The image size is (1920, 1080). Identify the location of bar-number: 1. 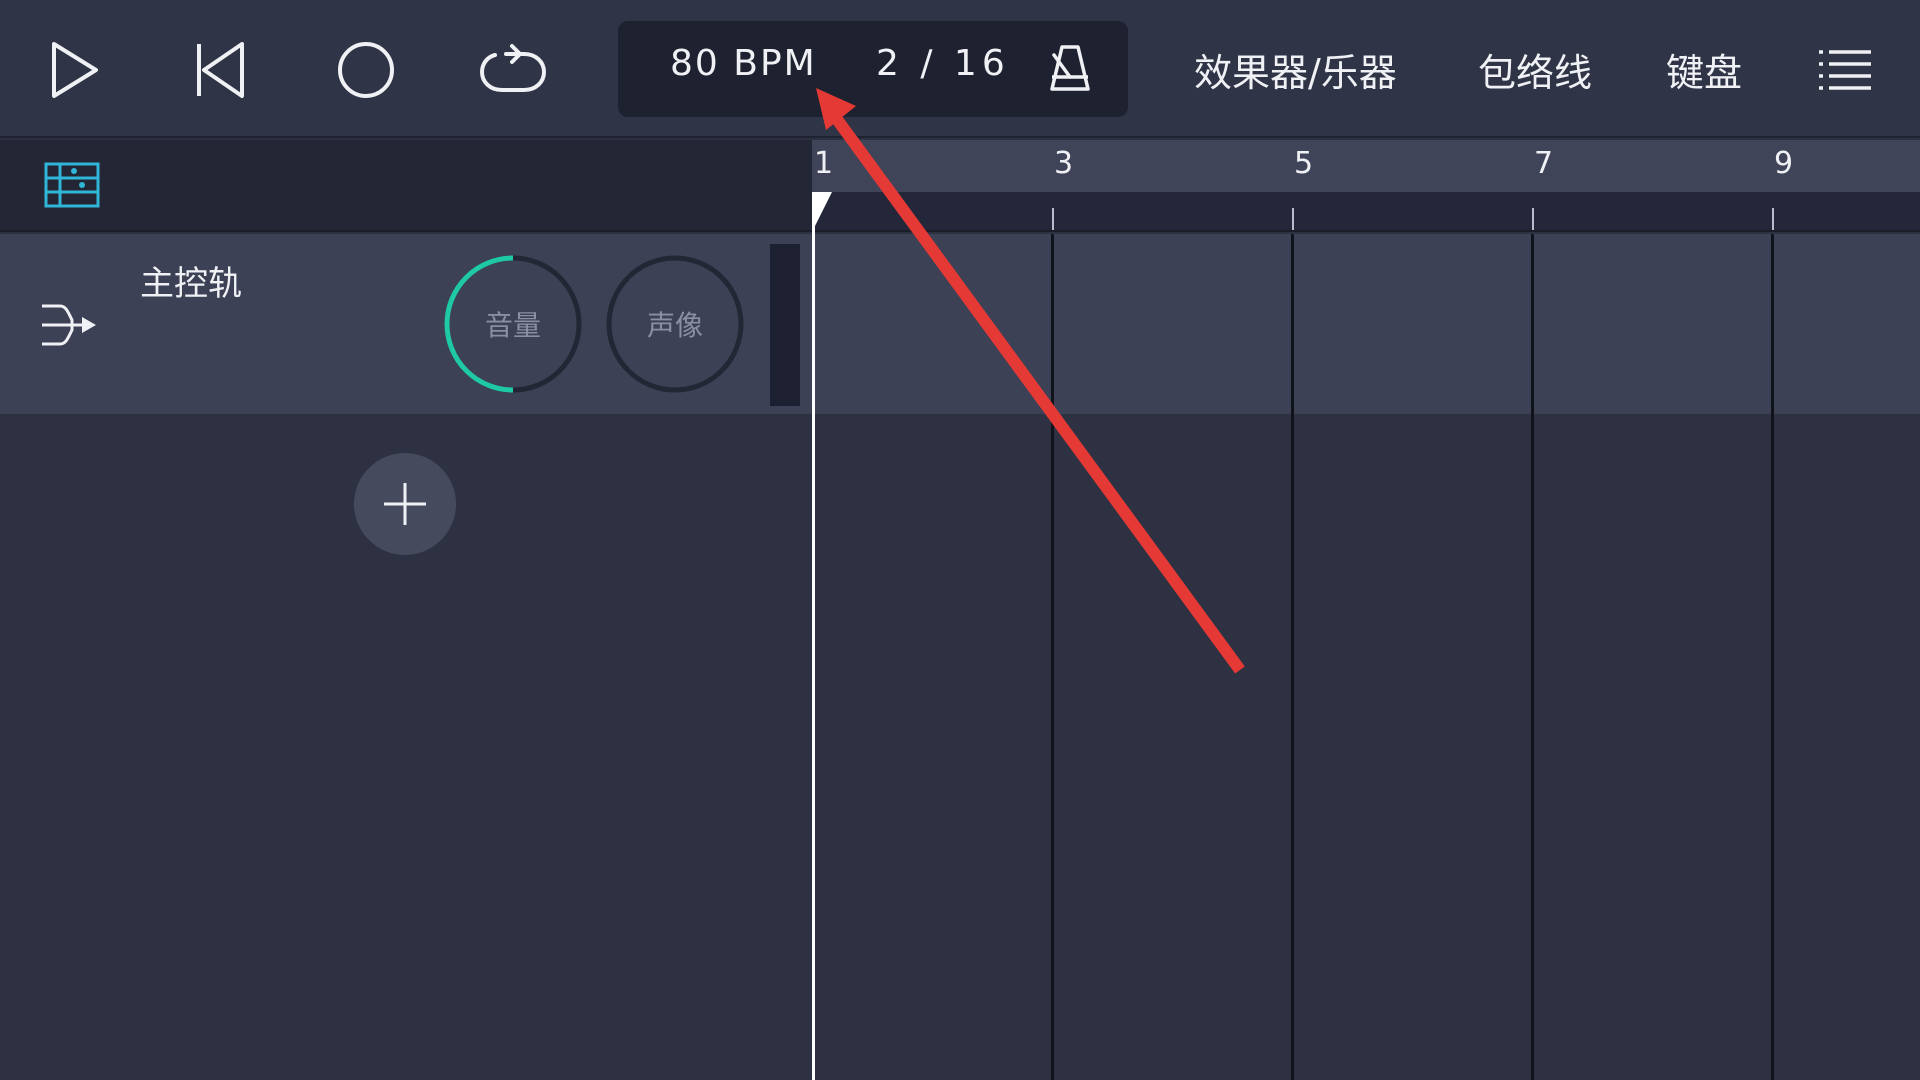
(824, 163).